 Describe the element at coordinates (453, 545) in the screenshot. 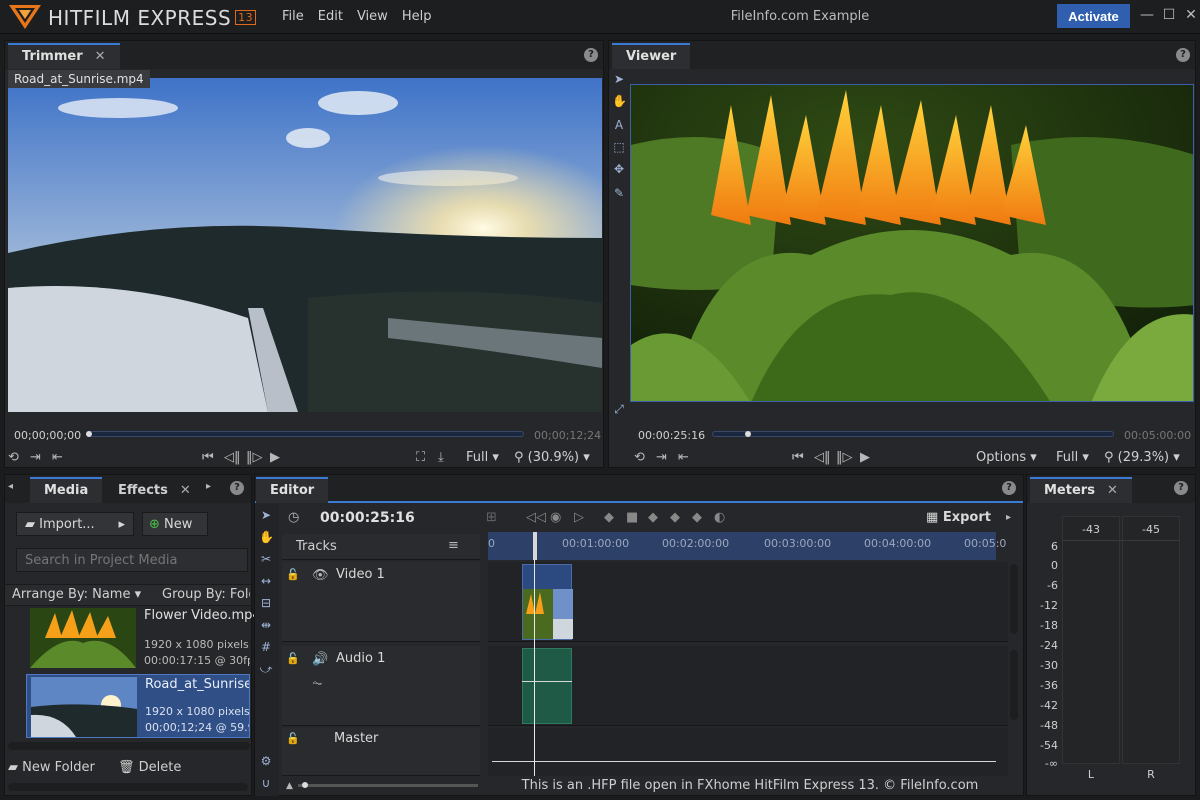

I see `hamburger-menu-icon: ≡` at that location.